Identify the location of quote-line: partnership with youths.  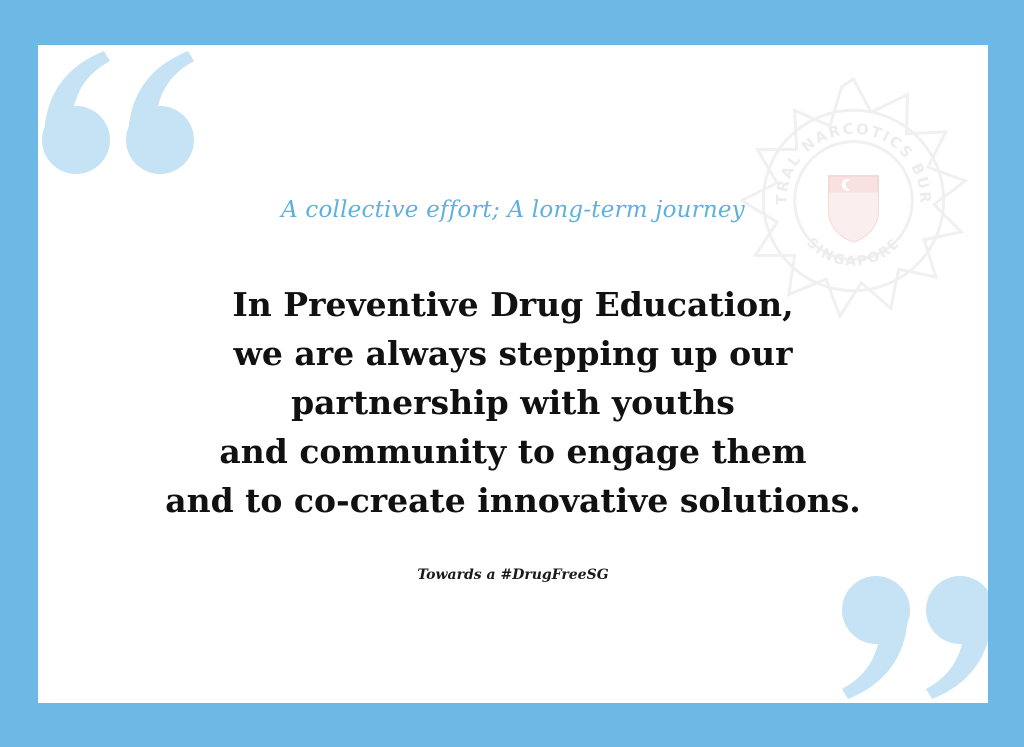
(513, 402).